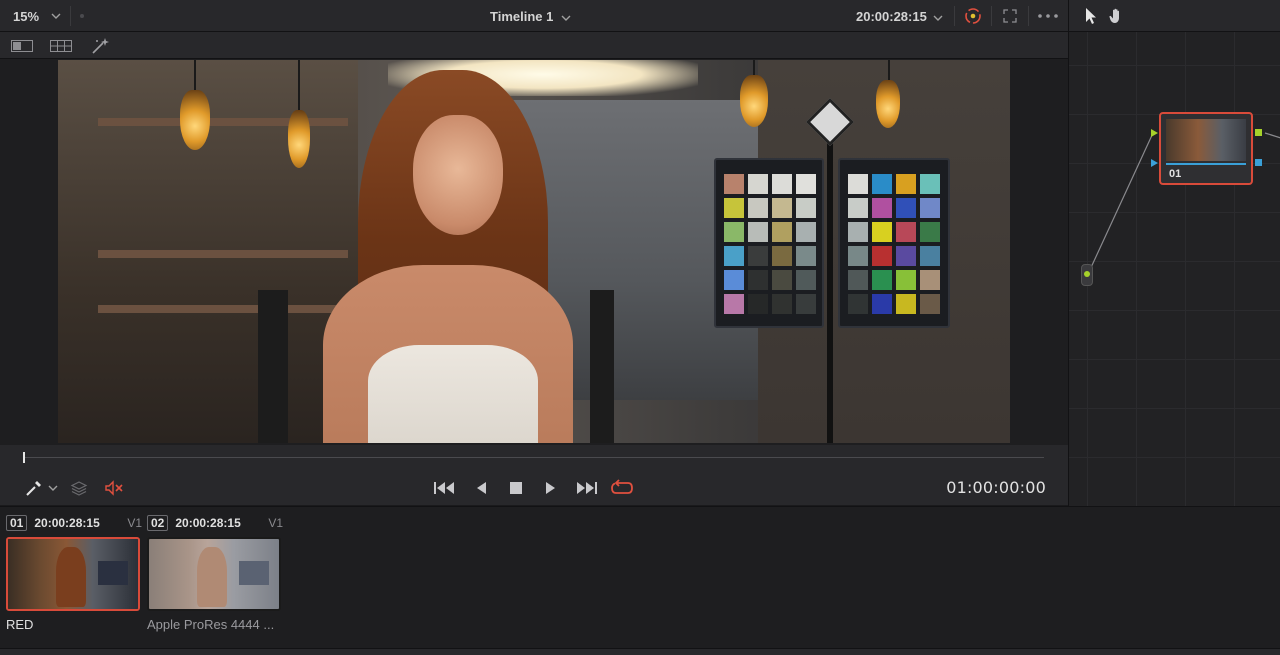 Image resolution: width=1280 pixels, height=655 pixels. I want to click on zoom-dropdown: 15%, so click(35, 16).